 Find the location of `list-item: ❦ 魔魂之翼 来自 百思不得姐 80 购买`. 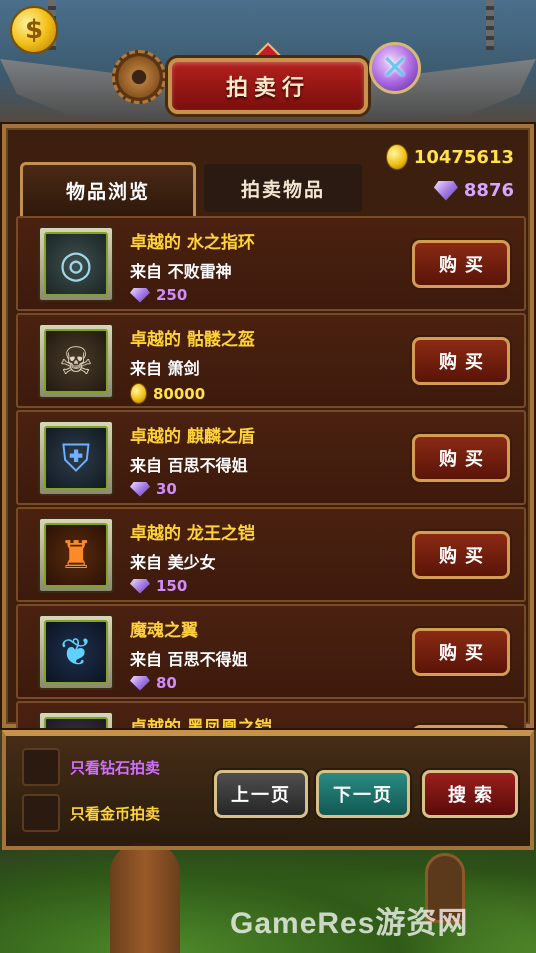

list-item: ❦ 魔魂之翼 来自 百思不得姐 80 购买 is located at coordinates (271, 651).